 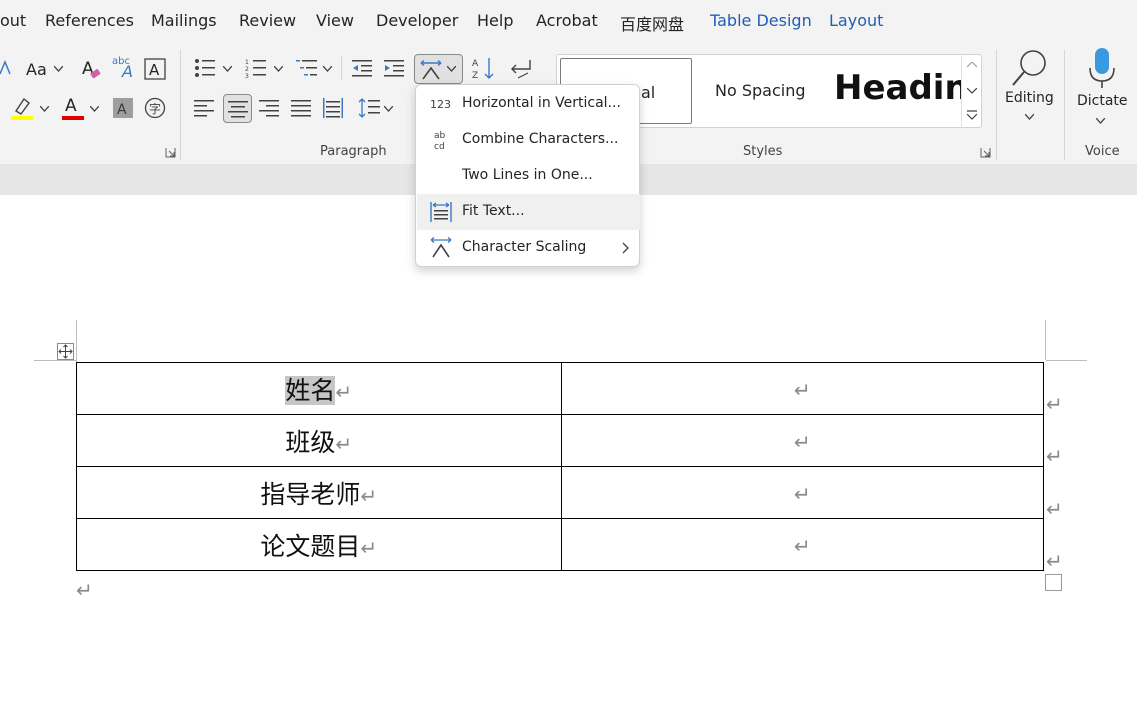 What do you see at coordinates (44, 109) in the screenshot?
I see `highlight-dropdown-icon` at bounding box center [44, 109].